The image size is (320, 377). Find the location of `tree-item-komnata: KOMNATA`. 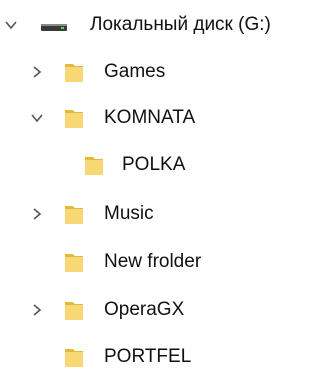

tree-item-komnata: KOMNATA is located at coordinates (157, 118).